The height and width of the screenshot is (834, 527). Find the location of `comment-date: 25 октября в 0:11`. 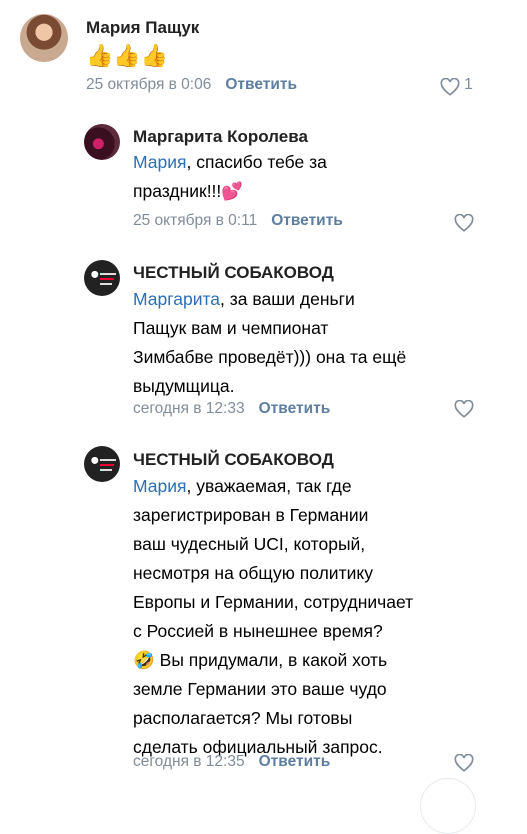

comment-date: 25 октября в 0:11 is located at coordinates (195, 220).